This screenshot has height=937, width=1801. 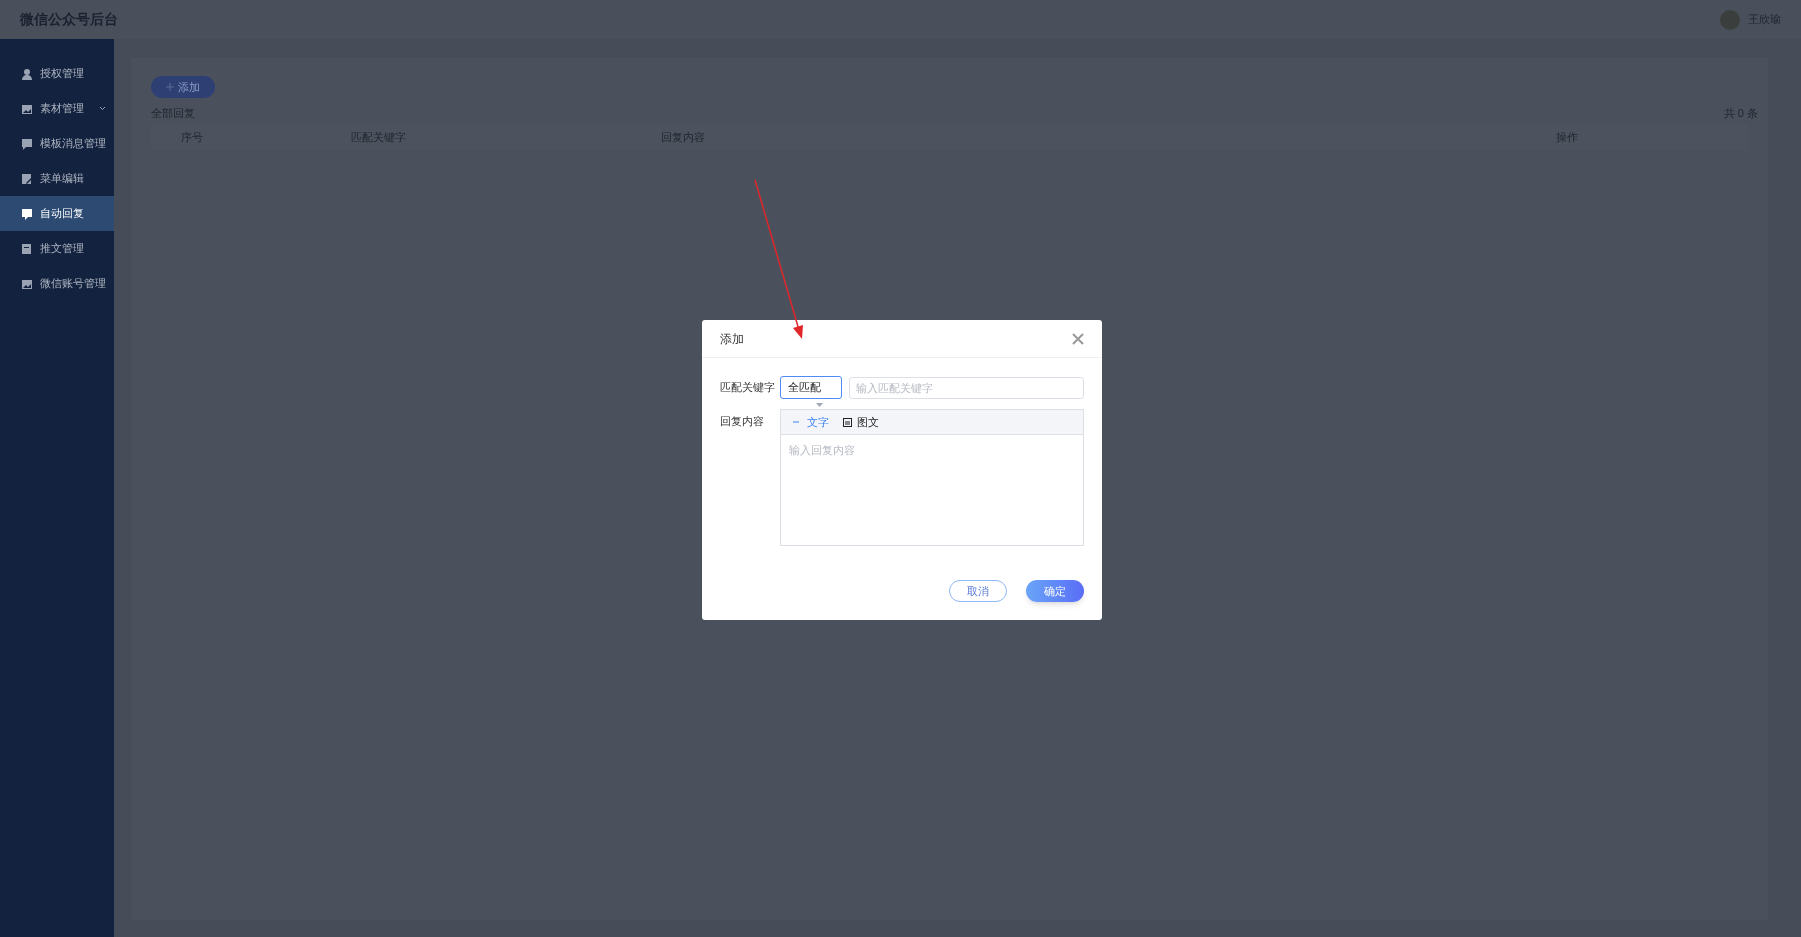 I want to click on sidebar-item: 自动回复, so click(x=57, y=213).